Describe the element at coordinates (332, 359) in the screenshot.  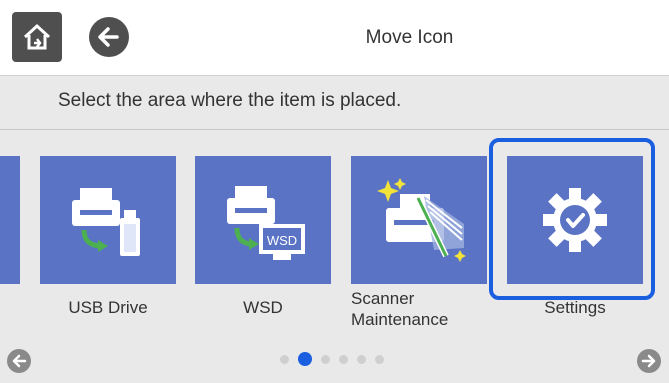
I see `page-indicator` at that location.